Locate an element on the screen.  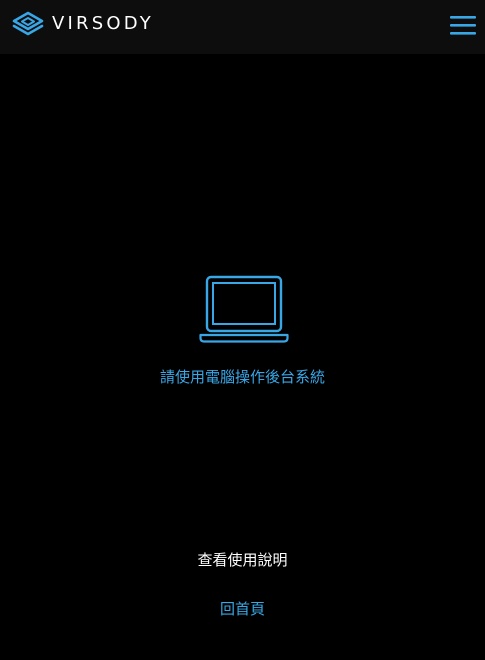
hamburger-menu-icon is located at coordinates (463, 25).